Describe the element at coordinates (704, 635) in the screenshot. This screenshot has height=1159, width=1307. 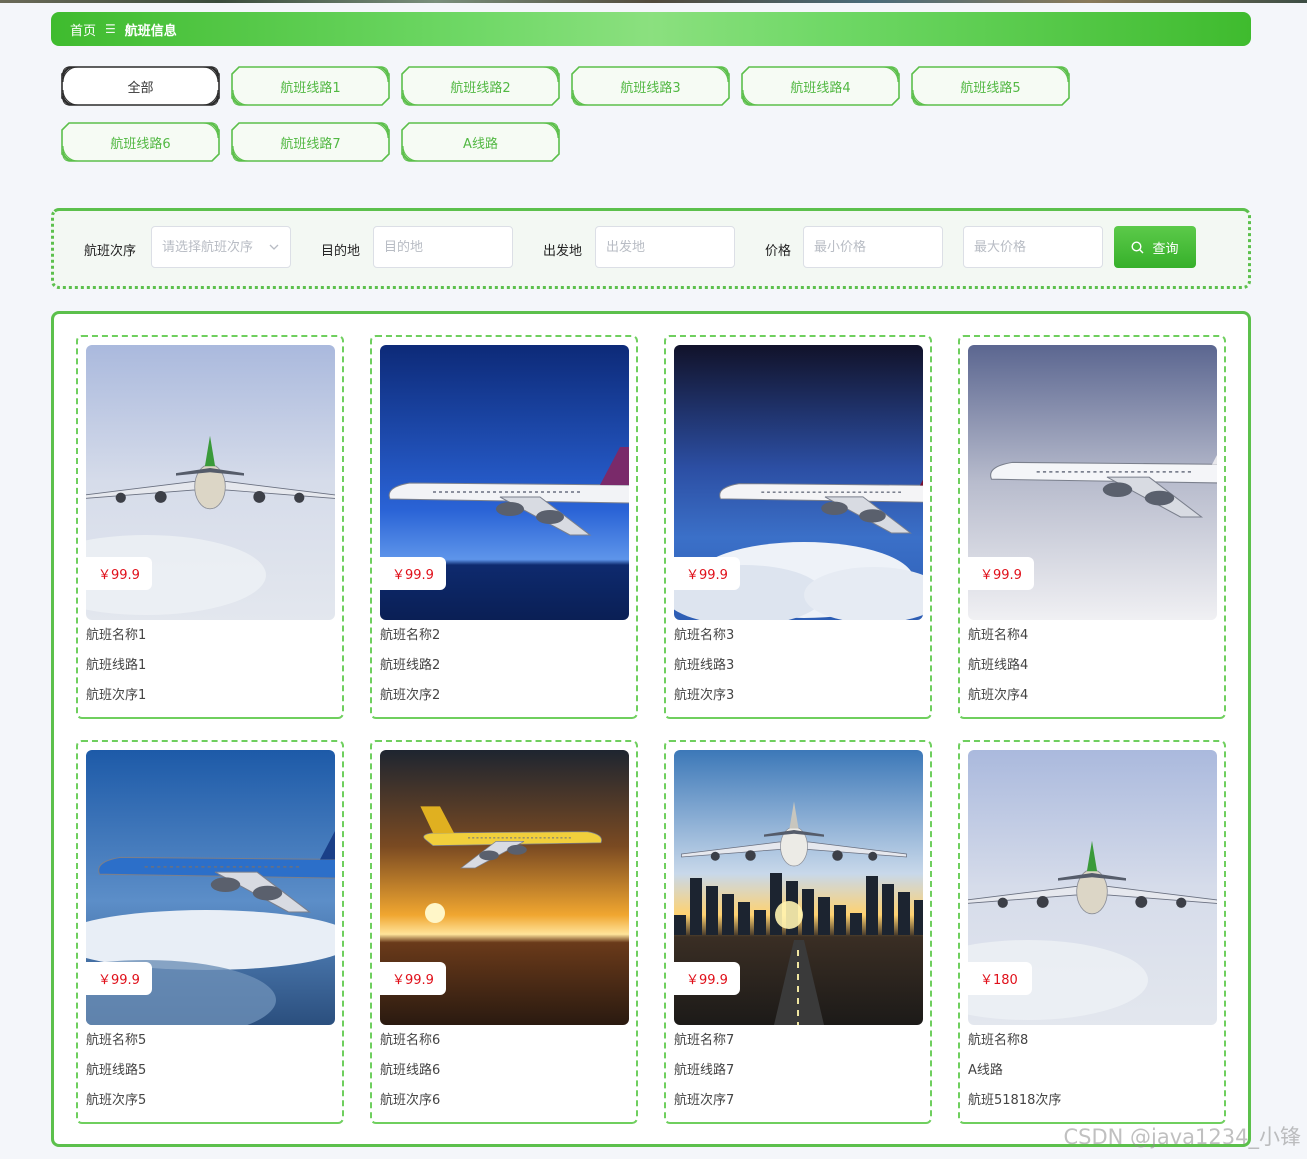
I see `flight-name: 航班名称3` at that location.